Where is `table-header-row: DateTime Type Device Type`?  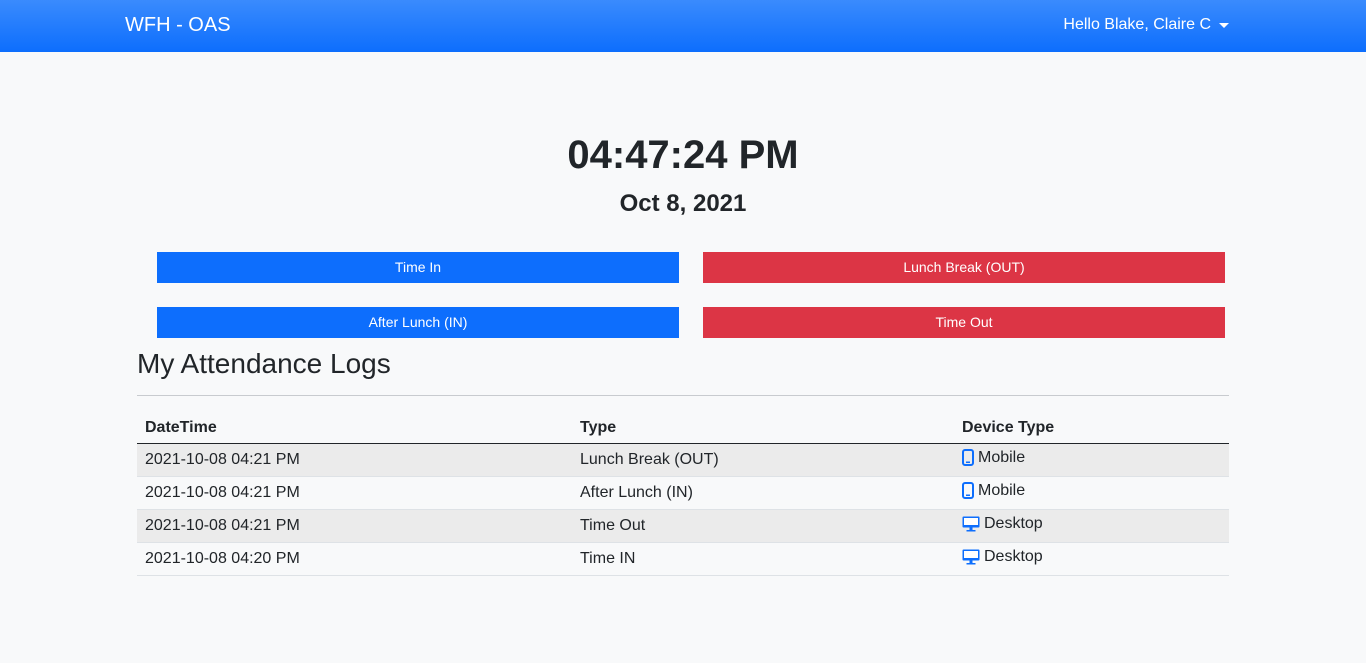
table-header-row: DateTime Type Device Type is located at coordinates (683, 428).